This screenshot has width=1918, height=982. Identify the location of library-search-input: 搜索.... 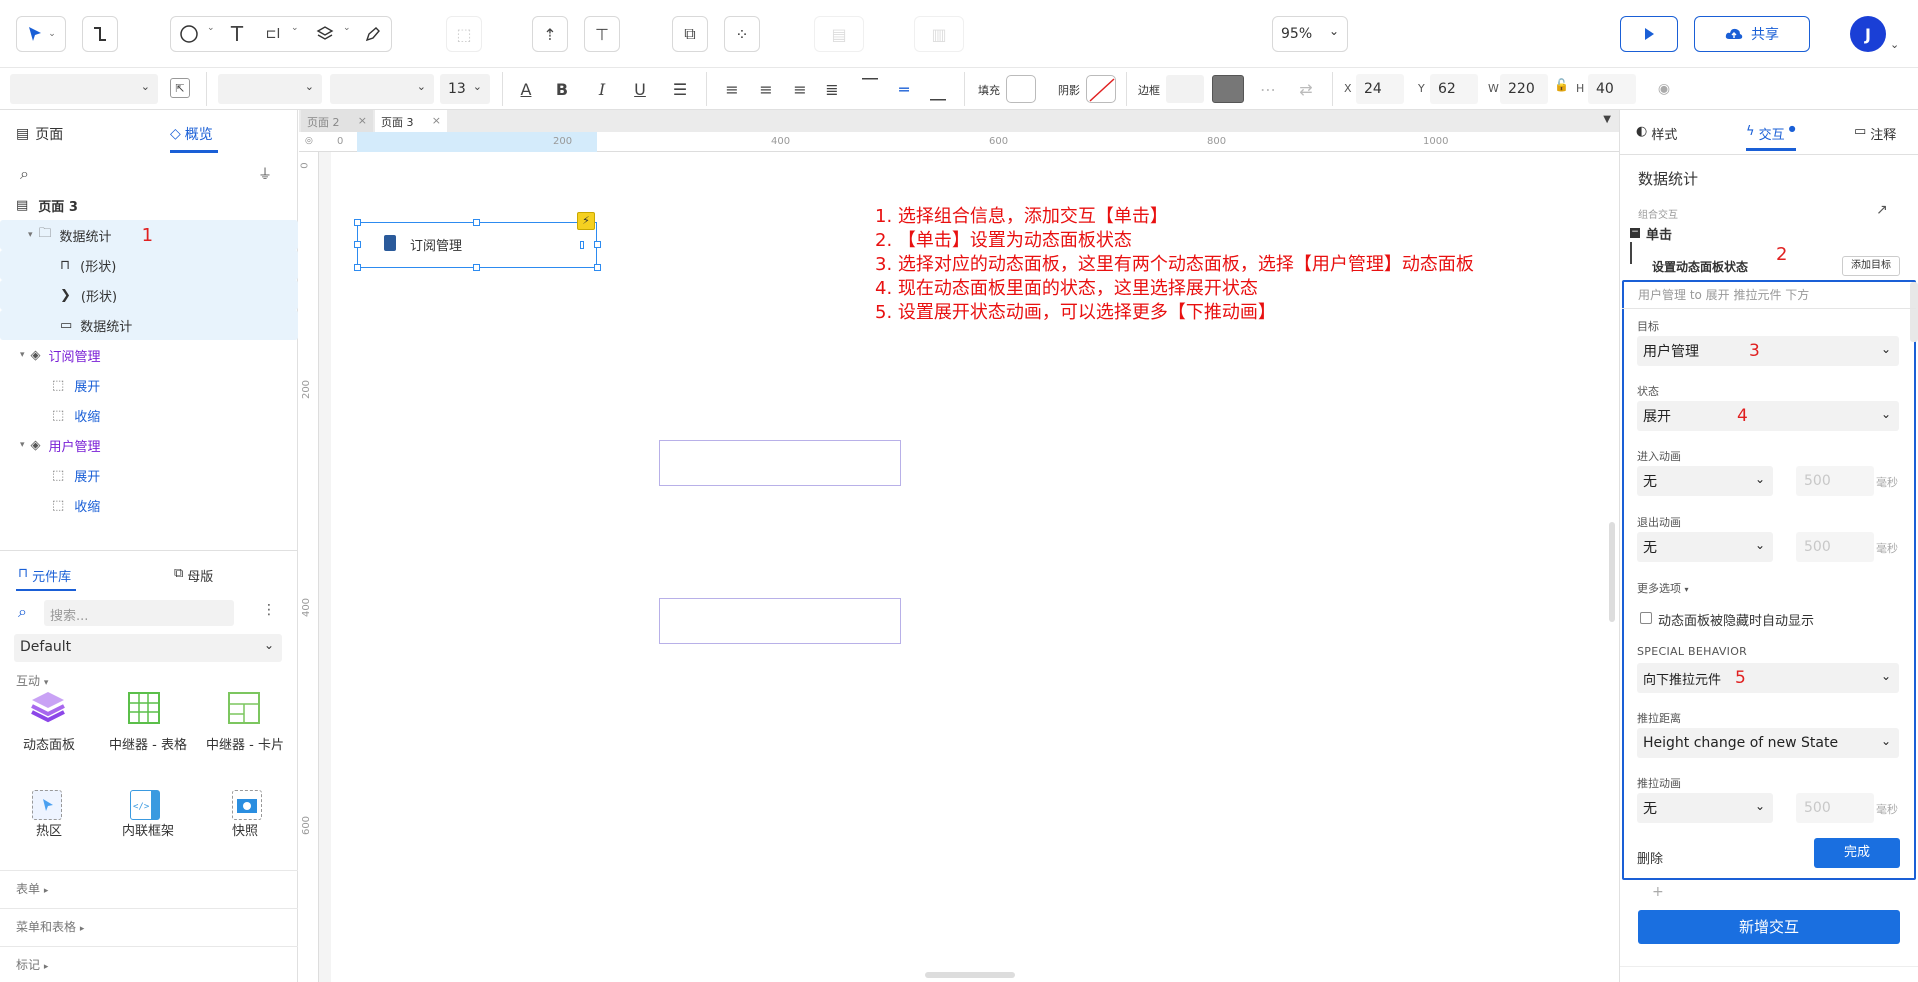
(139, 613).